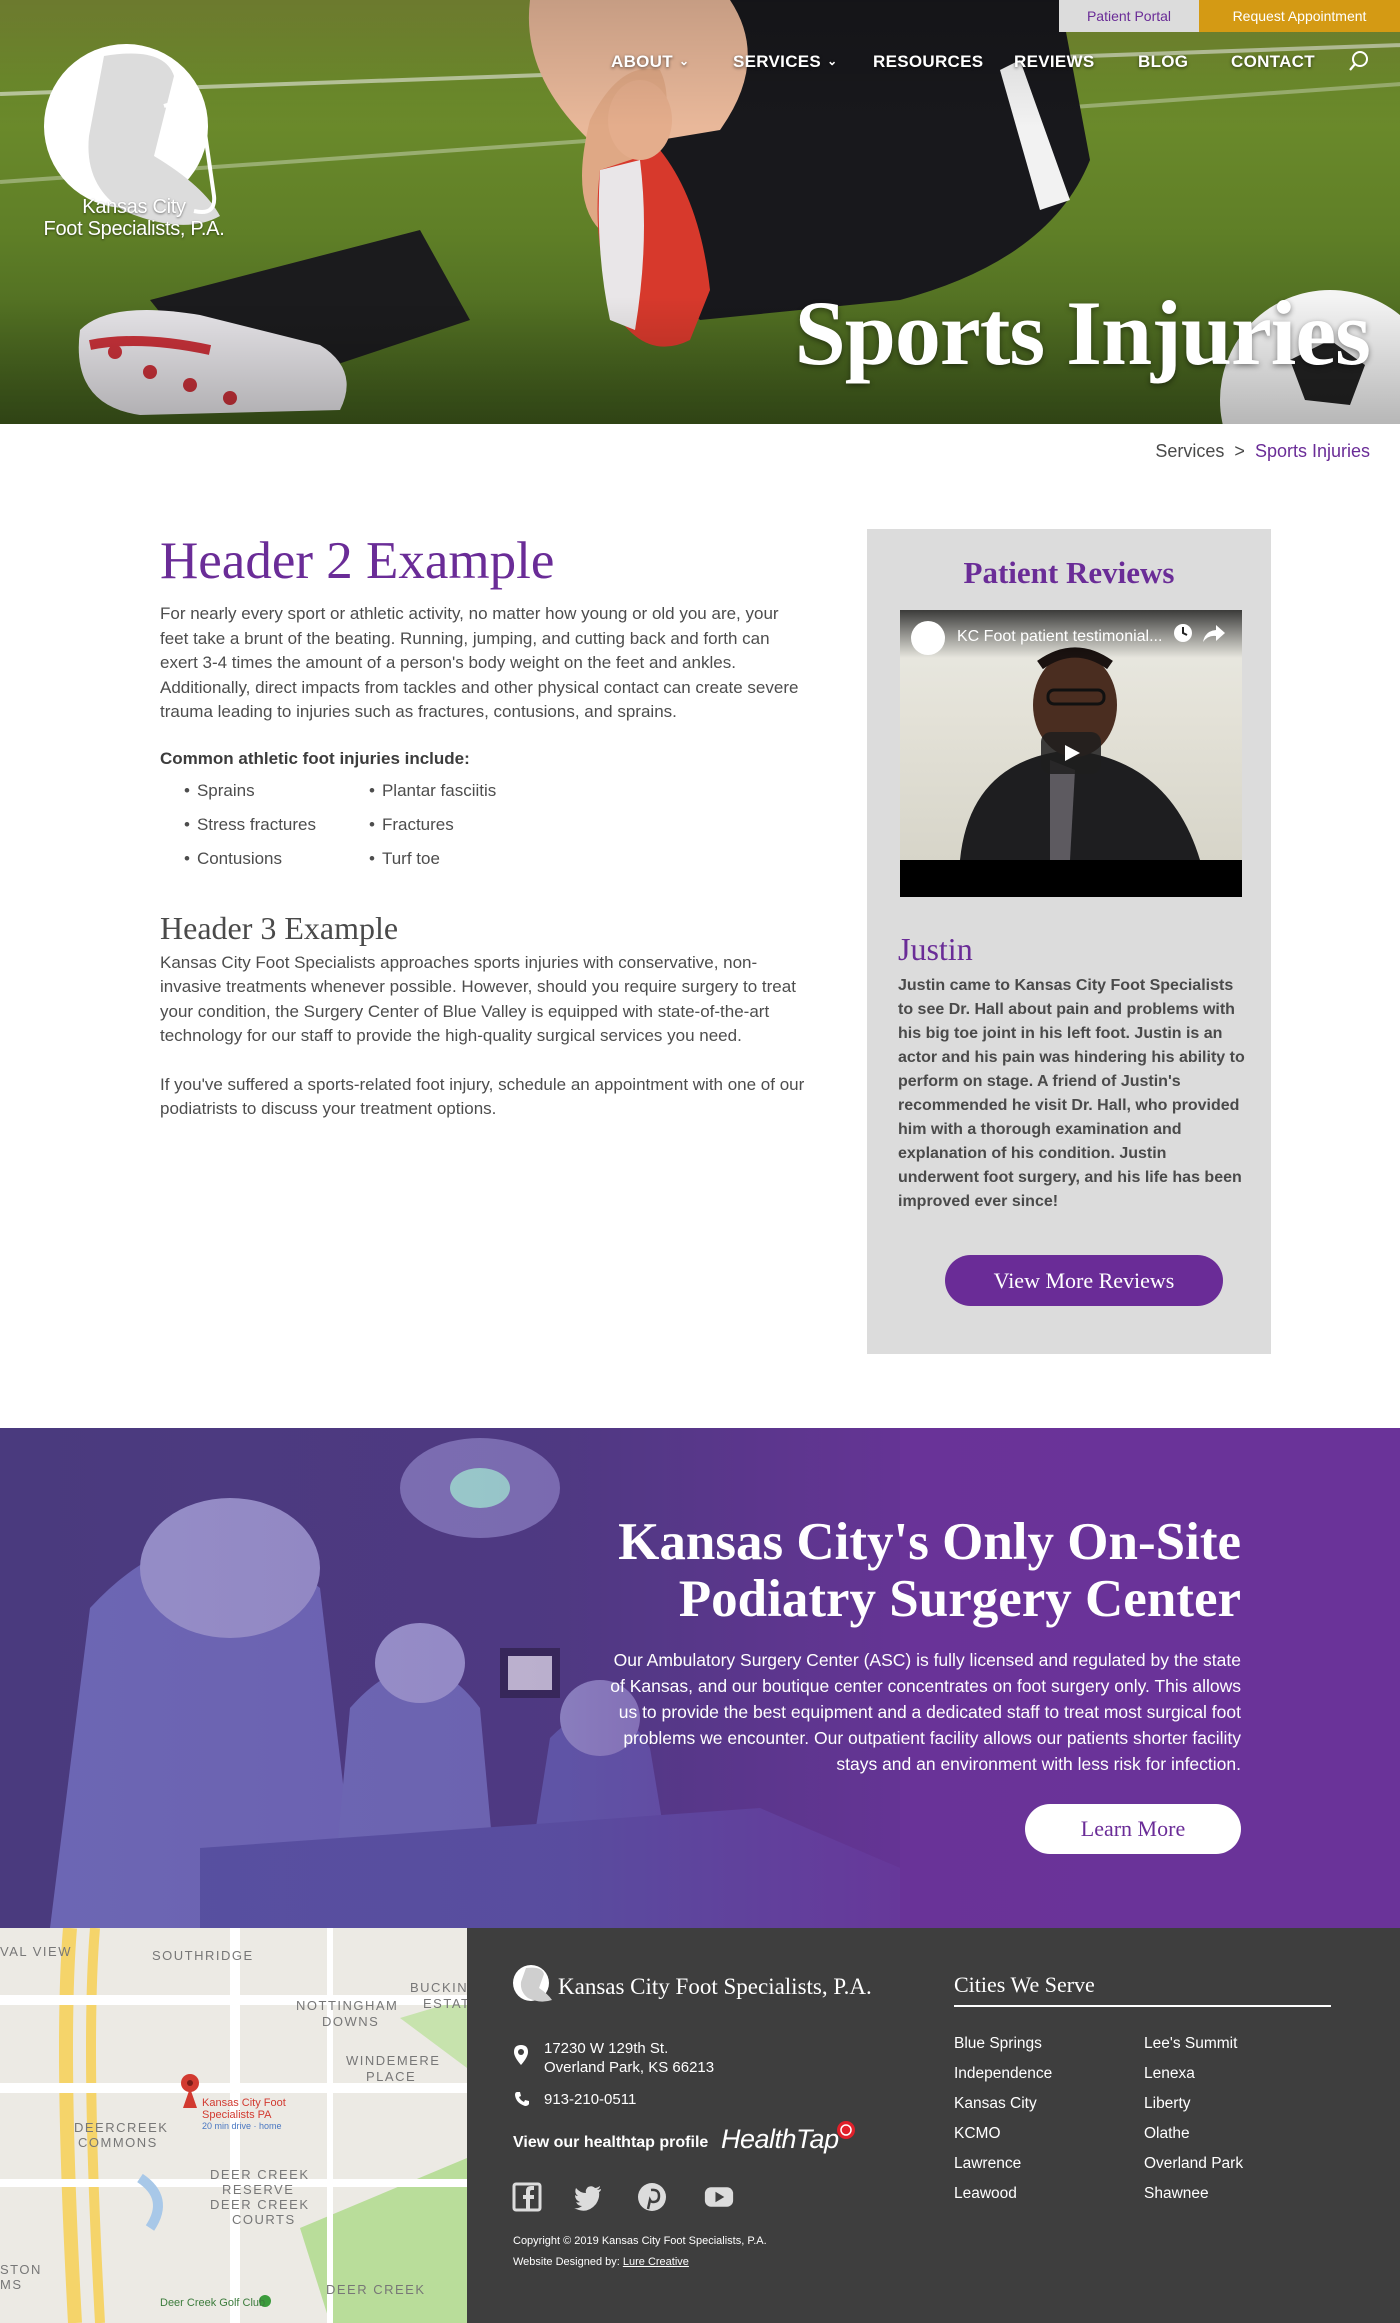 Image resolution: width=1400 pixels, height=2323 pixels. I want to click on map-label: SOUTHRIDGE, so click(203, 1955).